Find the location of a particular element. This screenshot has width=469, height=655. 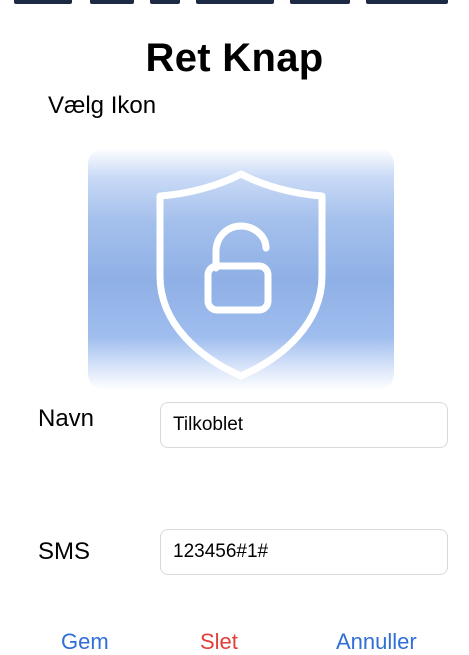

sms-input is located at coordinates (304, 552).